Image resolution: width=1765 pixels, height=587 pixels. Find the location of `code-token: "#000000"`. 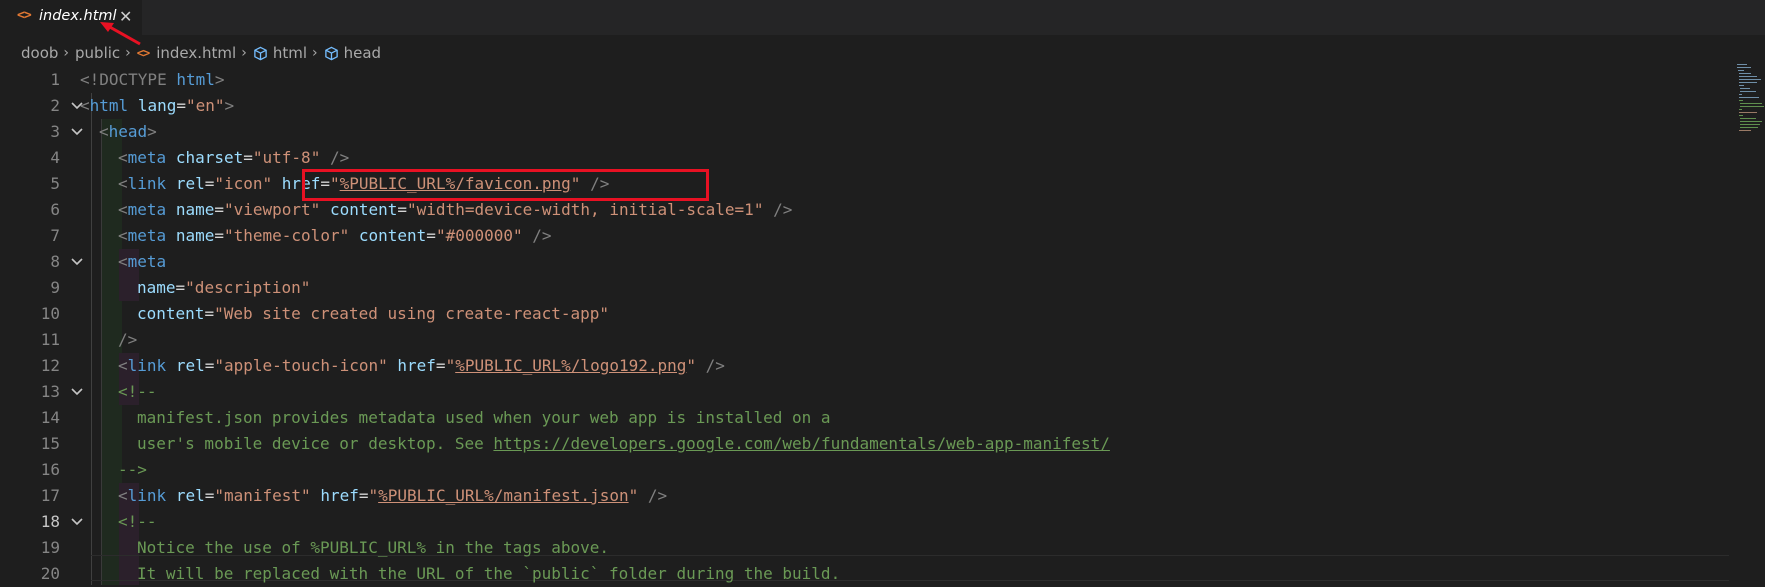

code-token: "#000000" is located at coordinates (479, 235).